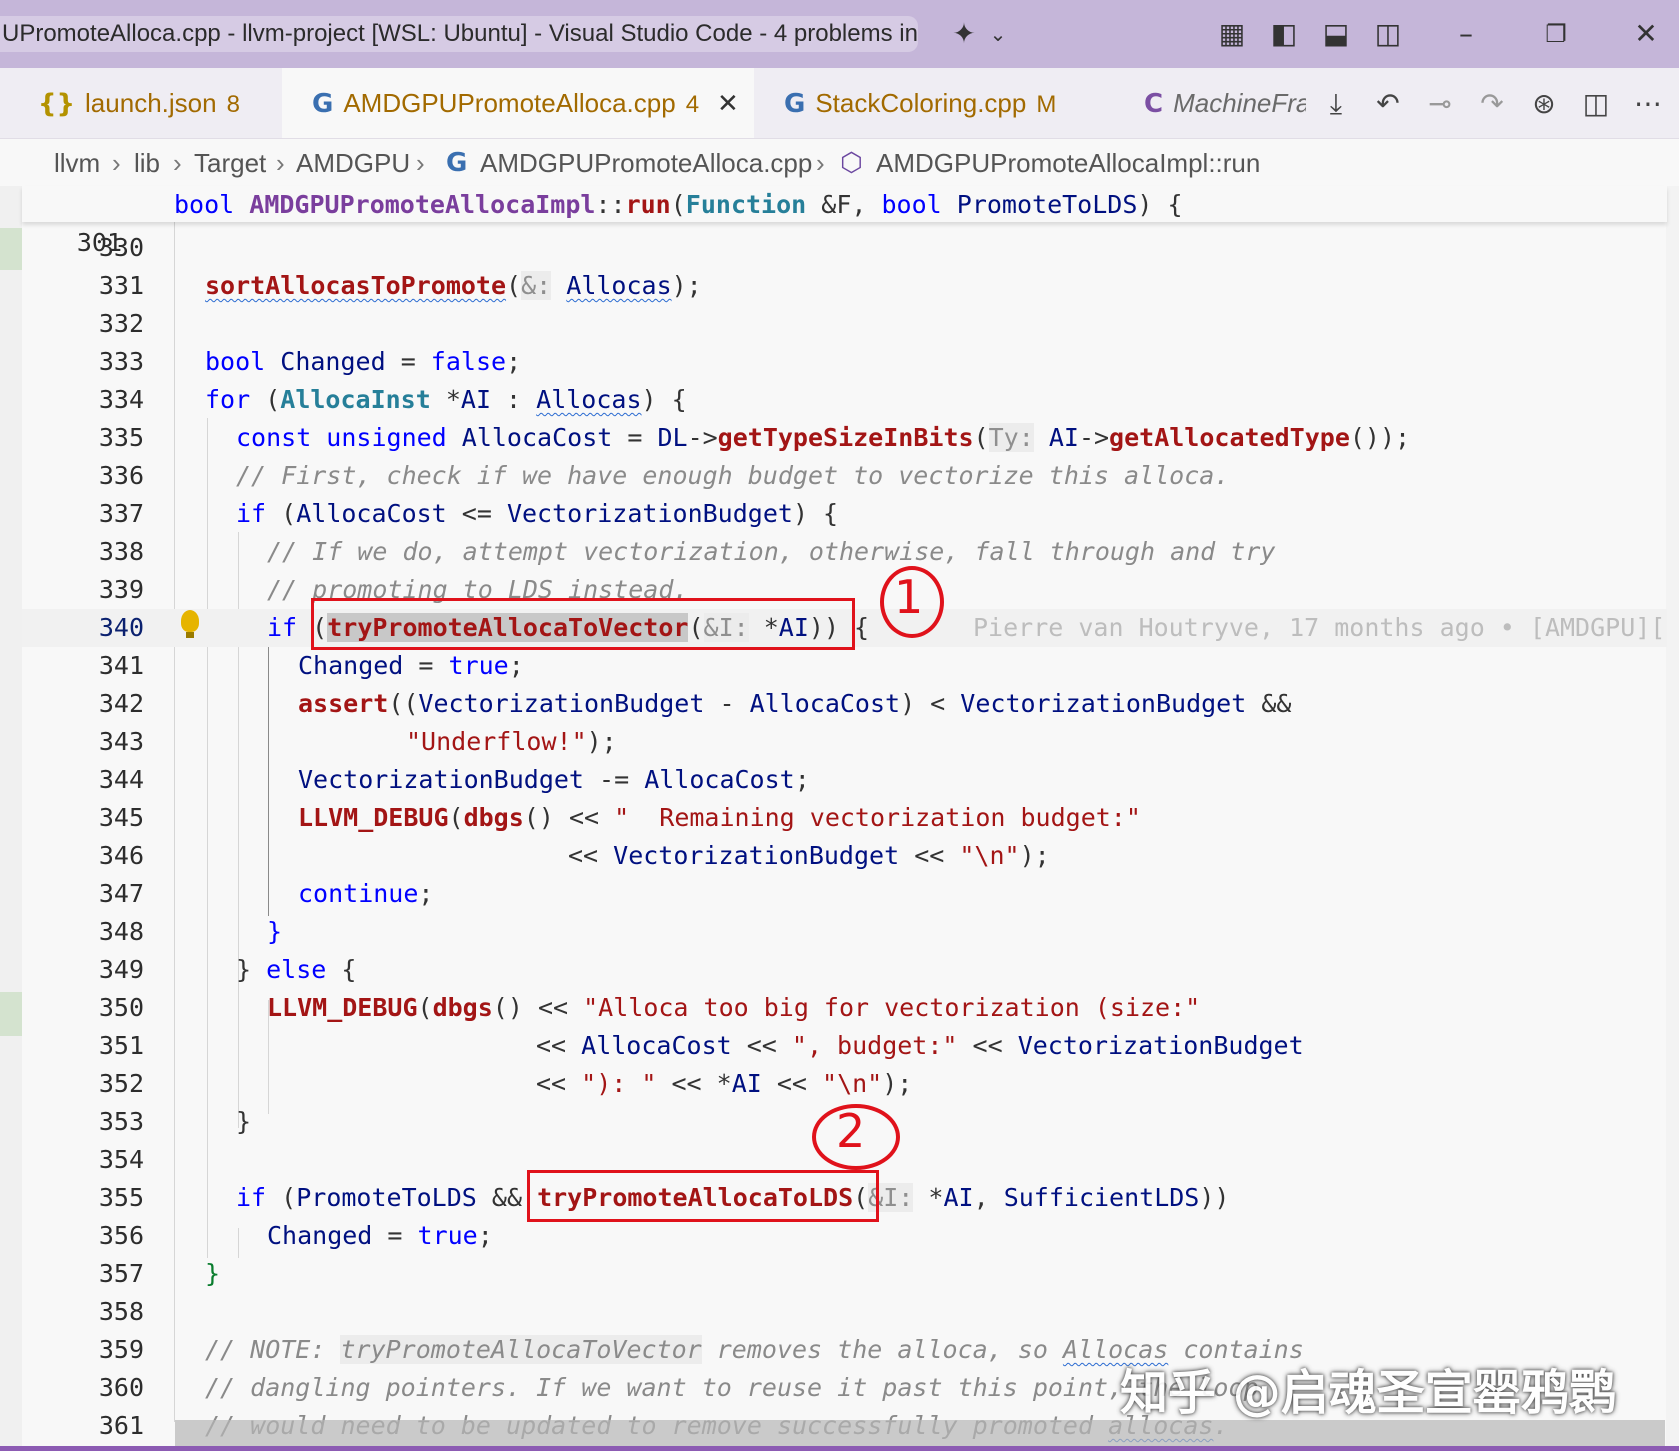  Describe the element at coordinates (1388, 34) in the screenshot. I see `toggle-secondary-sidebar-icon: ◫` at that location.